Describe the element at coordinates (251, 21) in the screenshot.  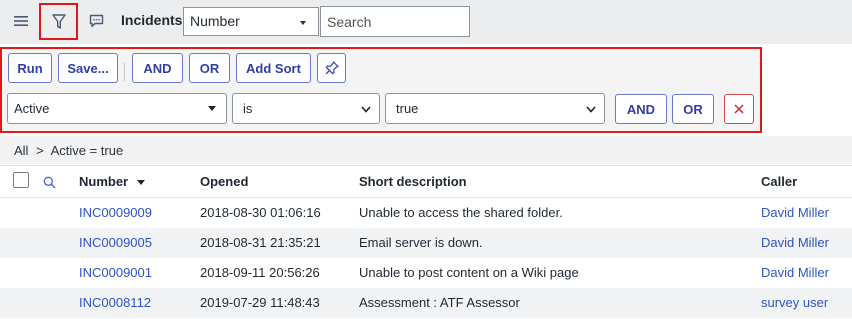
I see `search-field-select: Number` at that location.